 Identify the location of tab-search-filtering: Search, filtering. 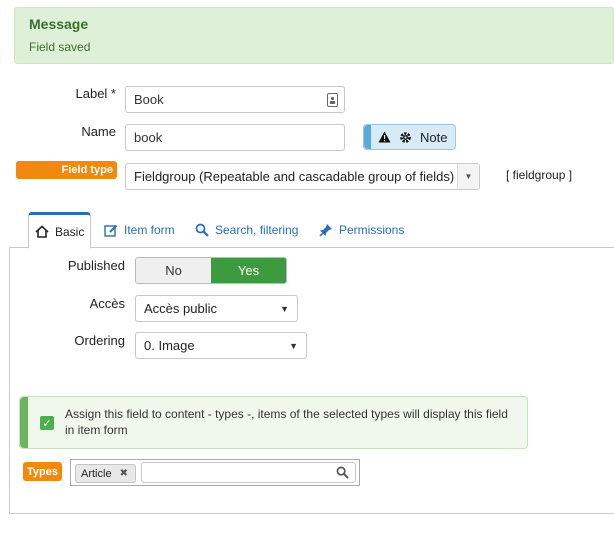
(246, 230).